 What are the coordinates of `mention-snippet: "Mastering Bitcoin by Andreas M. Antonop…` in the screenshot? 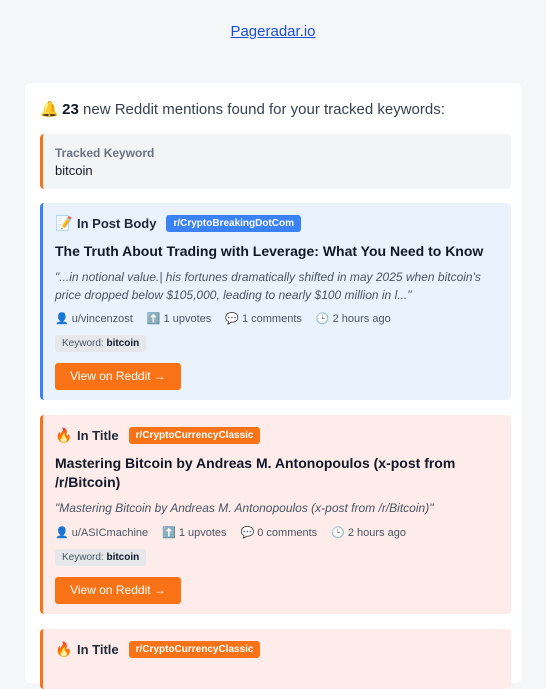 It's located at (244, 508).